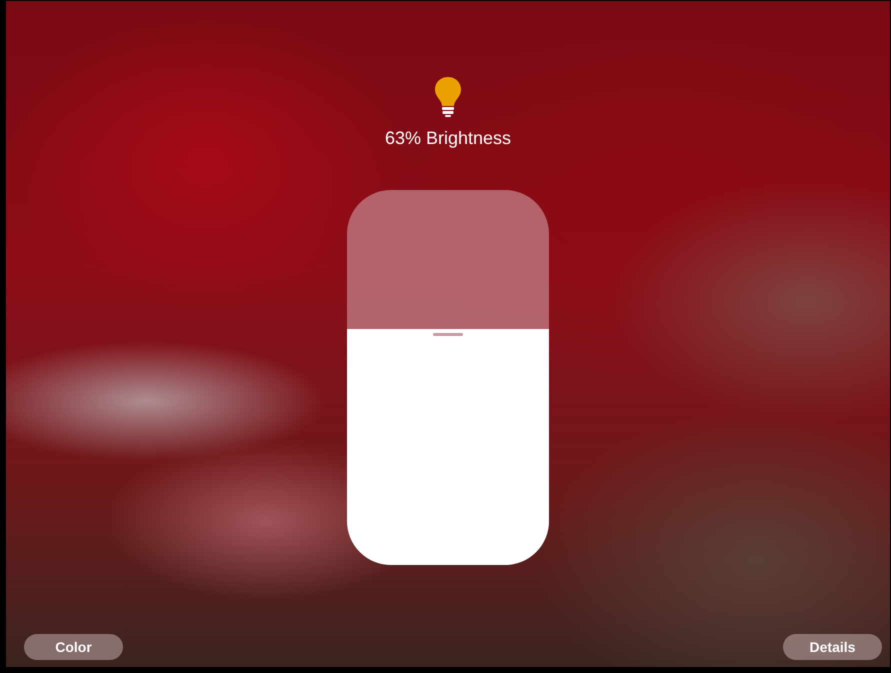 The image size is (891, 673). What do you see at coordinates (448, 138) in the screenshot?
I see `brightness-label: 63% Brightness` at bounding box center [448, 138].